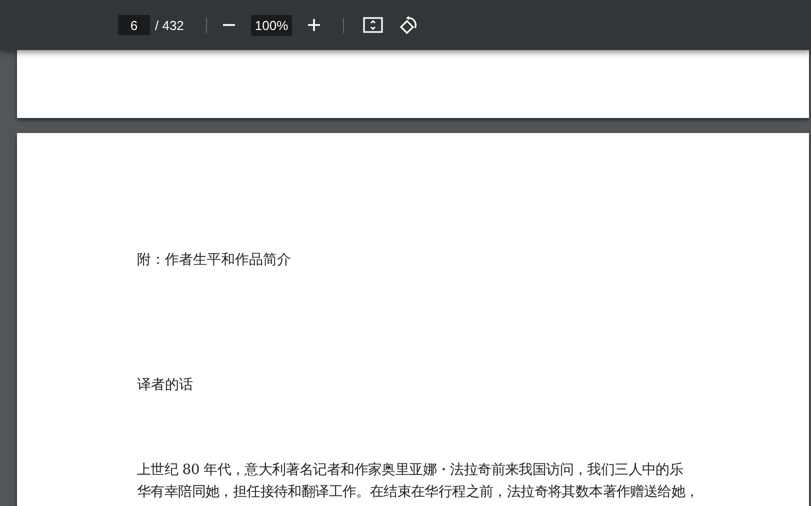 This screenshot has height=506, width=811. I want to click on zoom-in-icon, so click(314, 25).